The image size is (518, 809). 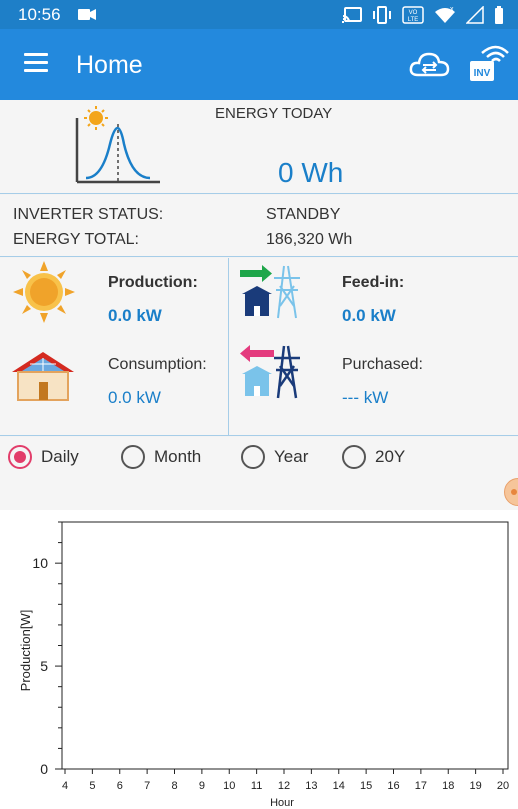 What do you see at coordinates (382, 364) in the screenshot?
I see `purchased-label: Purchased:` at bounding box center [382, 364].